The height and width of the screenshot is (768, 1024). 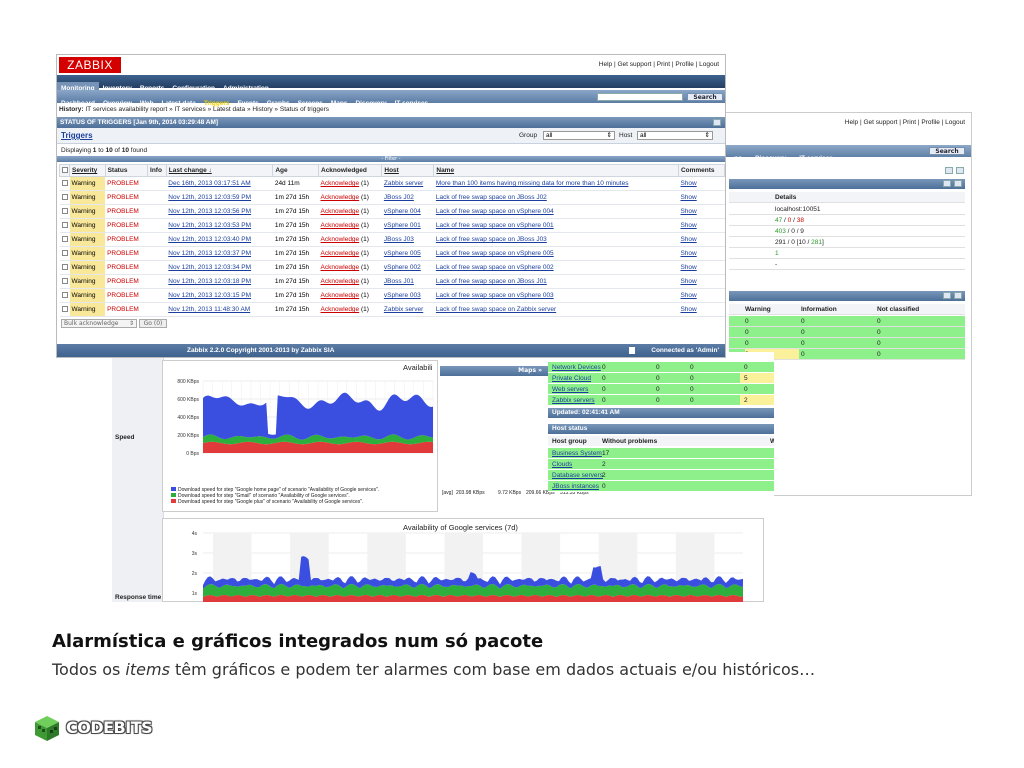 What do you see at coordinates (407, 281) in the screenshot?
I see `host-link: JBoss J01` at bounding box center [407, 281].